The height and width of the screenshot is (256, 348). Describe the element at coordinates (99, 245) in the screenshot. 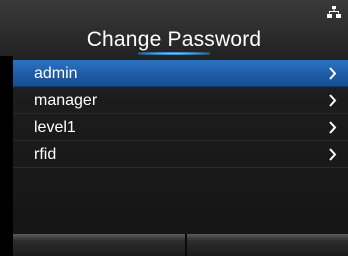

I see `softkey-left` at that location.